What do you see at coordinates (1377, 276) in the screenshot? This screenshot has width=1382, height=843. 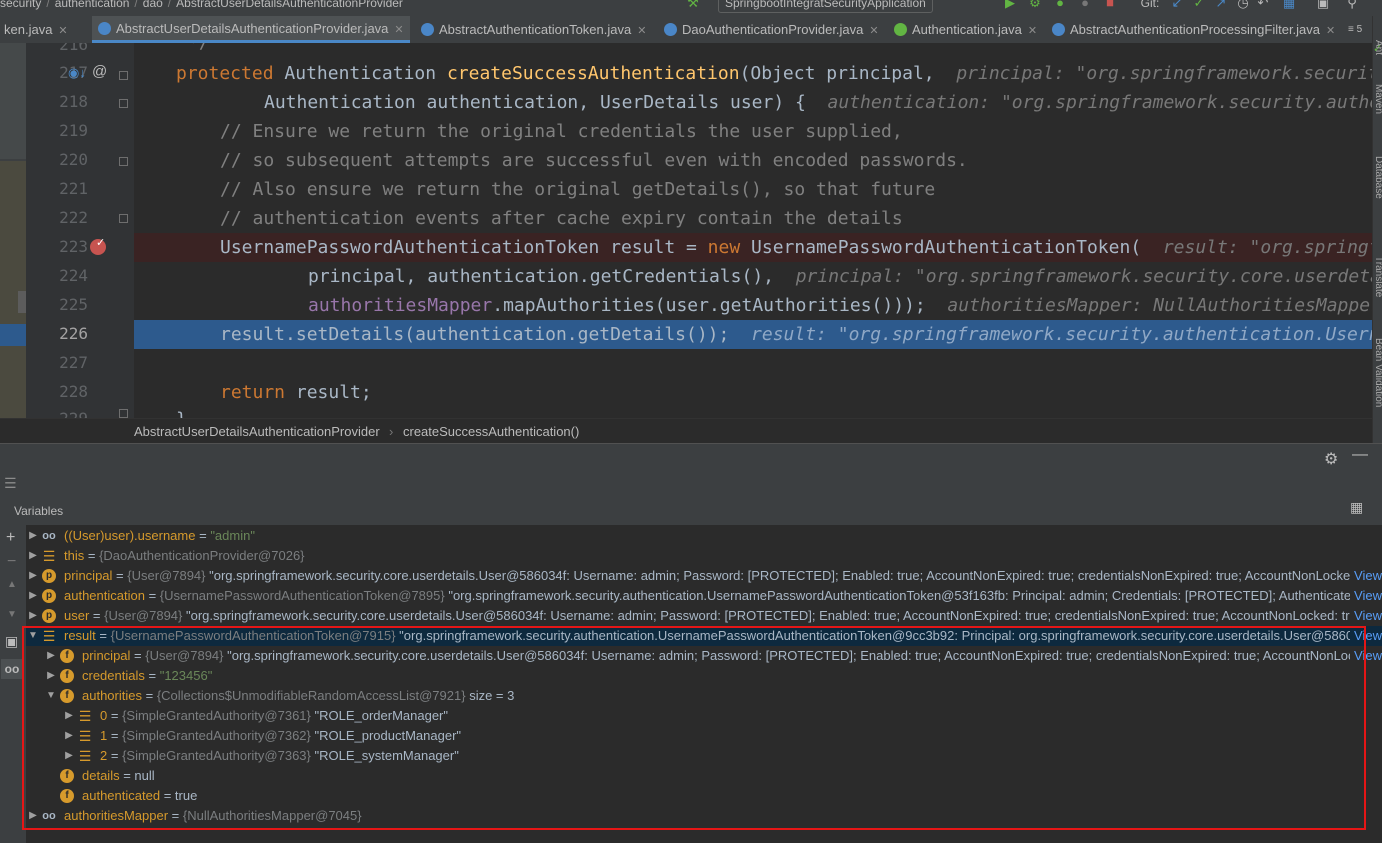 I see `tool-window-translate: Translate` at bounding box center [1377, 276].